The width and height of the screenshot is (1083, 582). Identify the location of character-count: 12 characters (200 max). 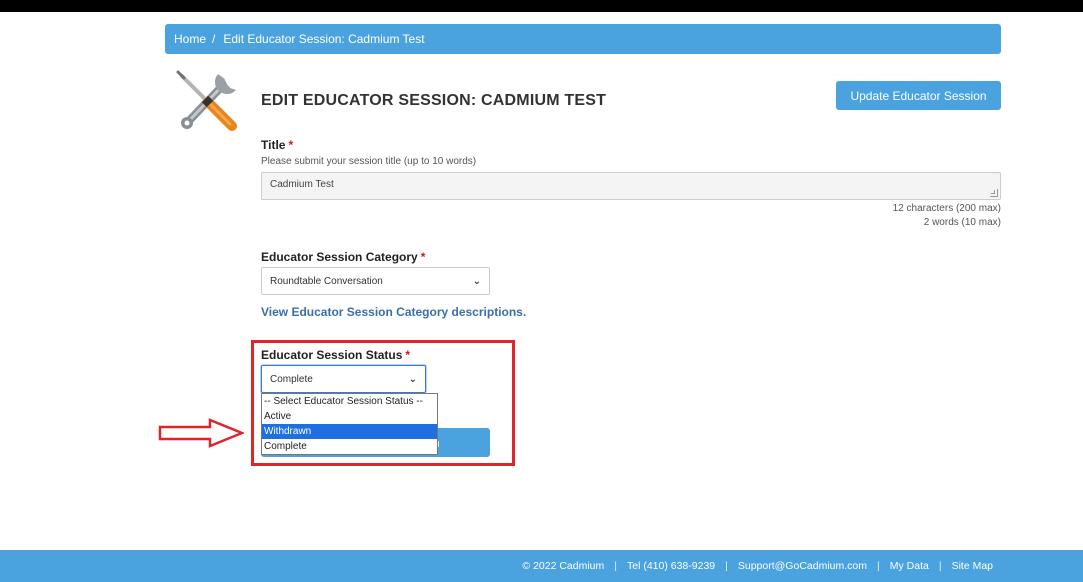
(946, 208).